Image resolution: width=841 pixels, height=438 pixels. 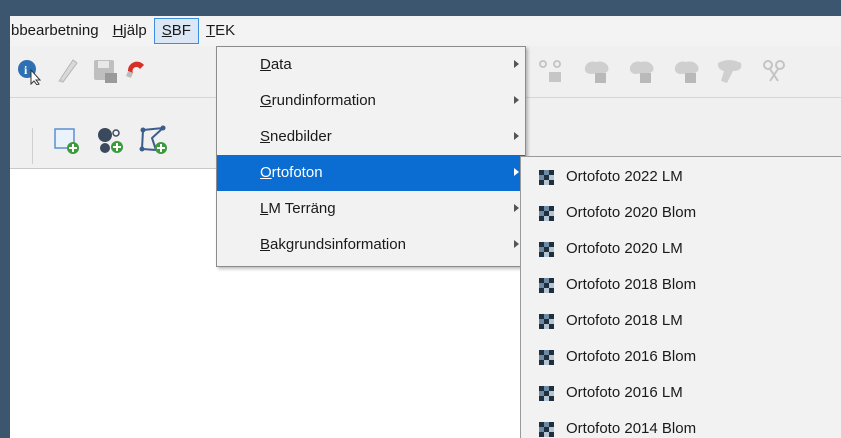 What do you see at coordinates (323, 100) in the screenshot?
I see `label-rest: rundinformation` at bounding box center [323, 100].